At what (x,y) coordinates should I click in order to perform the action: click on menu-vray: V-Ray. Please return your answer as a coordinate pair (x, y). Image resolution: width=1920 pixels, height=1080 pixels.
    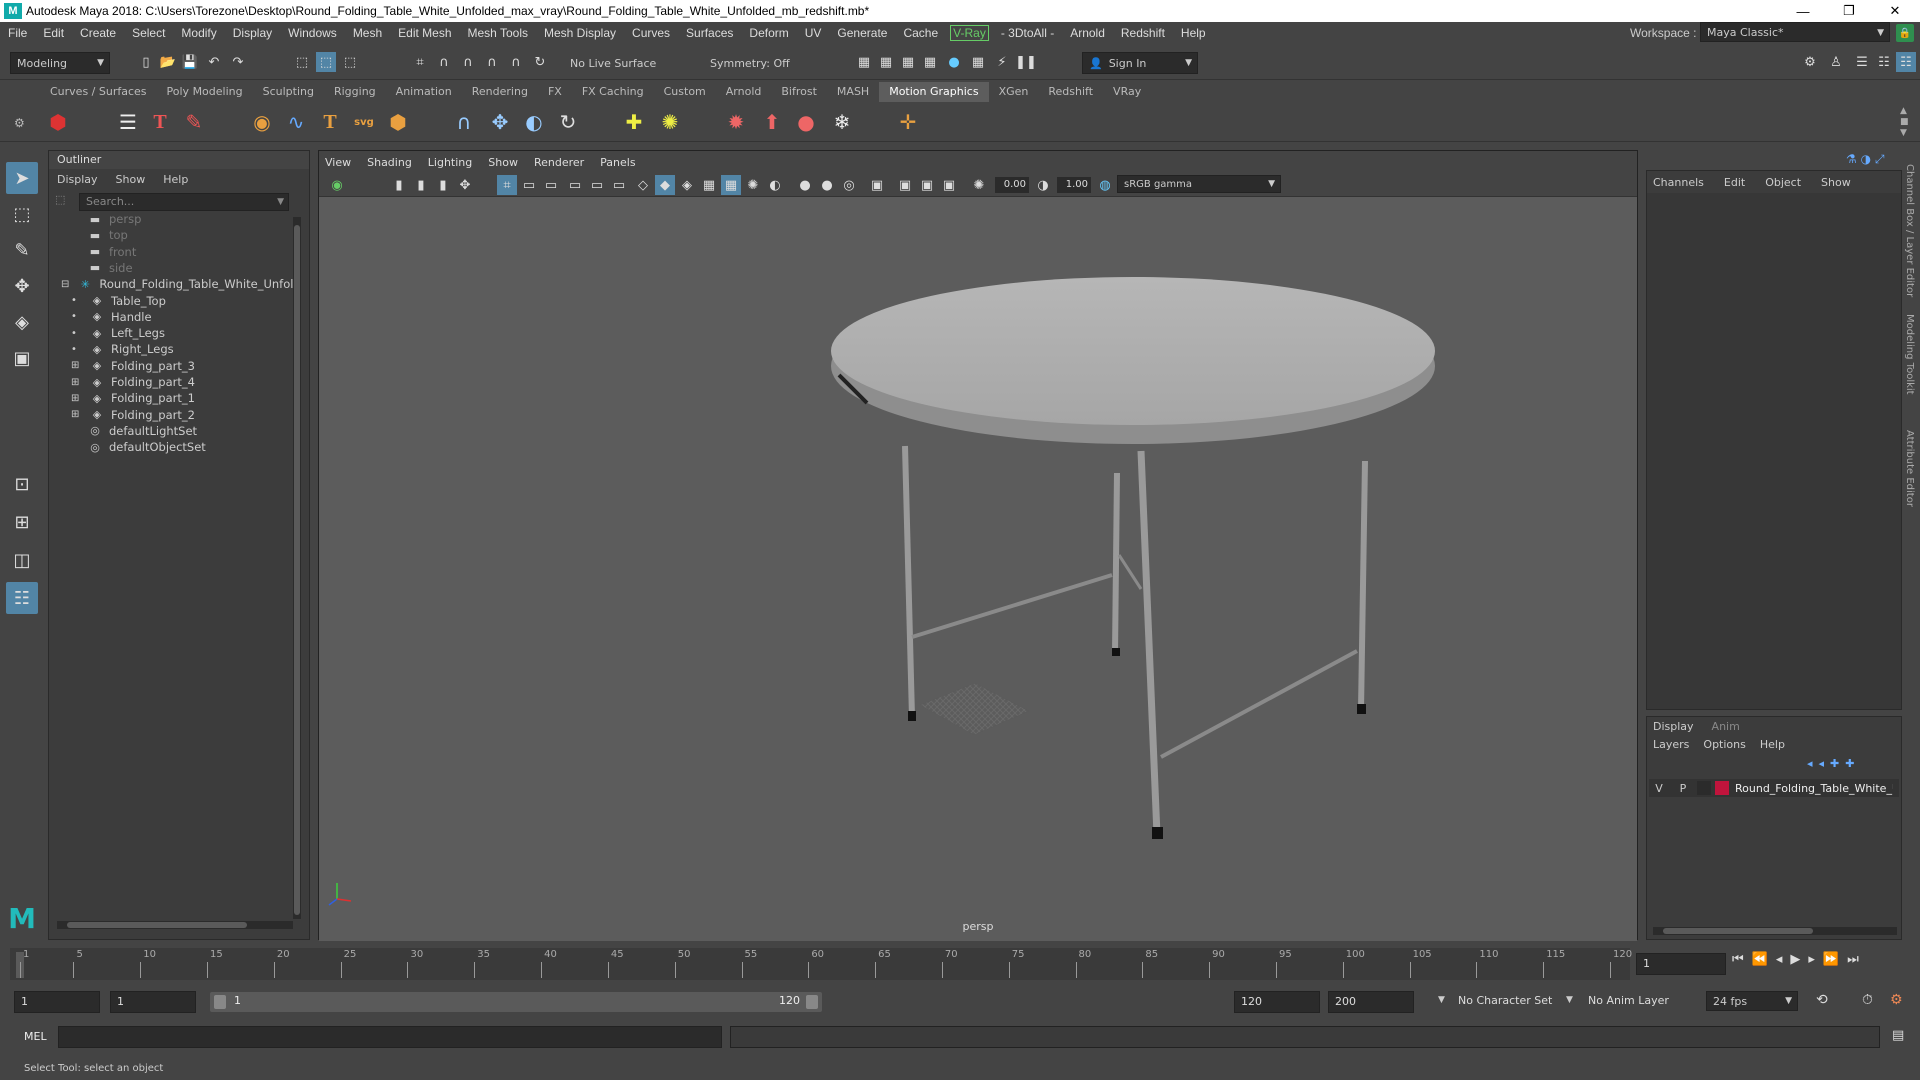
    Looking at the image, I should click on (969, 33).